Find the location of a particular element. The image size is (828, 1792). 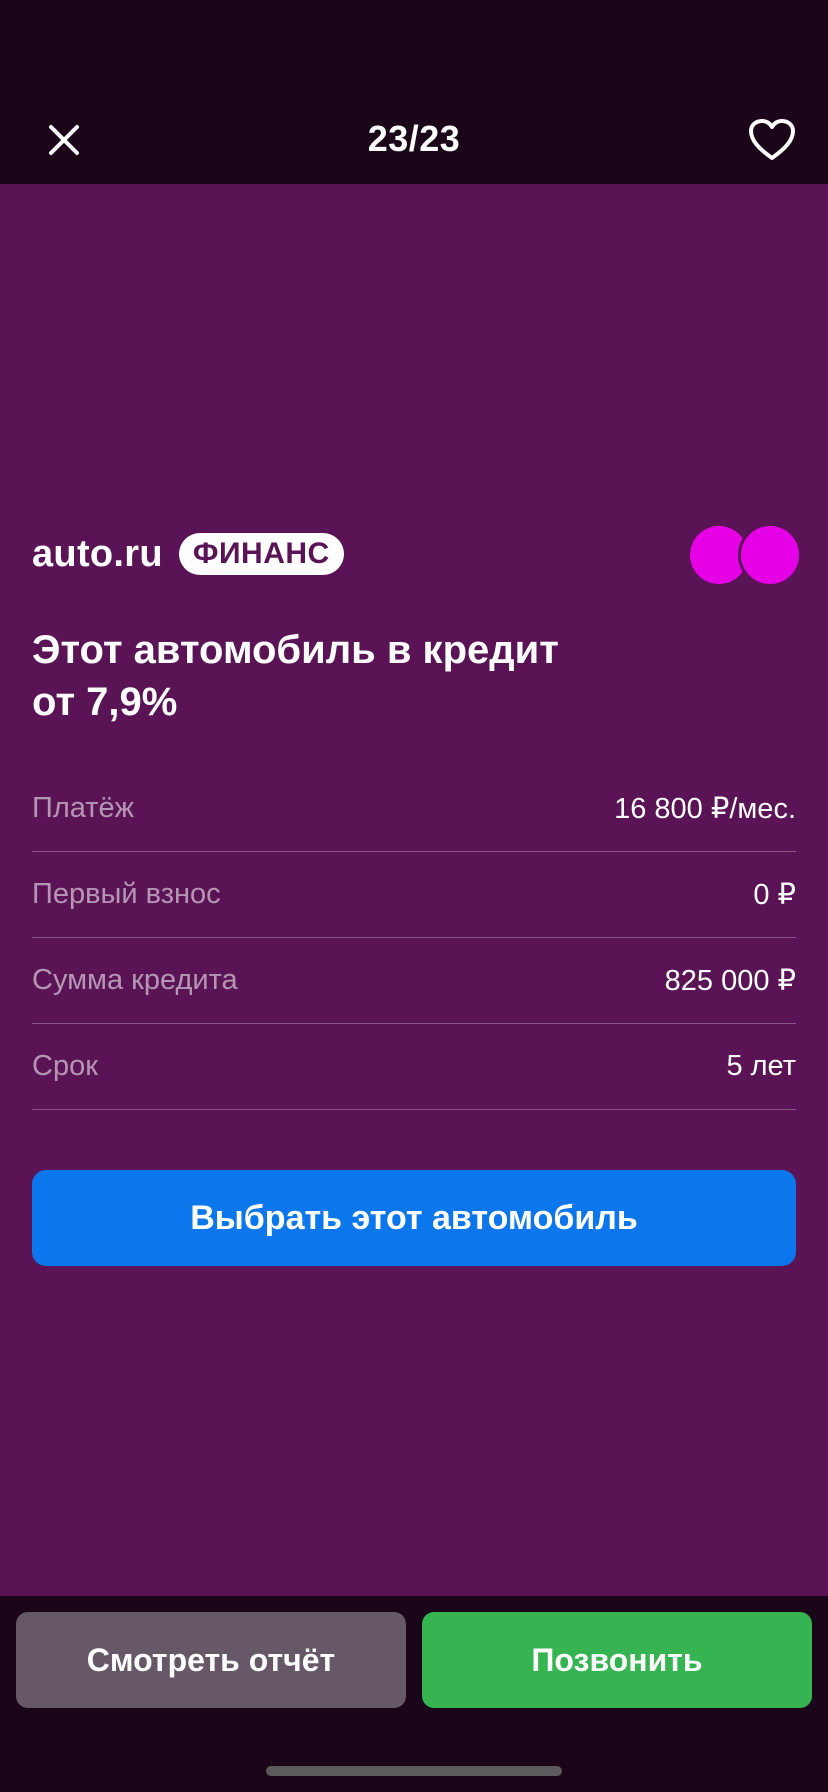

row-value: 16 800 ₽/мес. is located at coordinates (705, 809).